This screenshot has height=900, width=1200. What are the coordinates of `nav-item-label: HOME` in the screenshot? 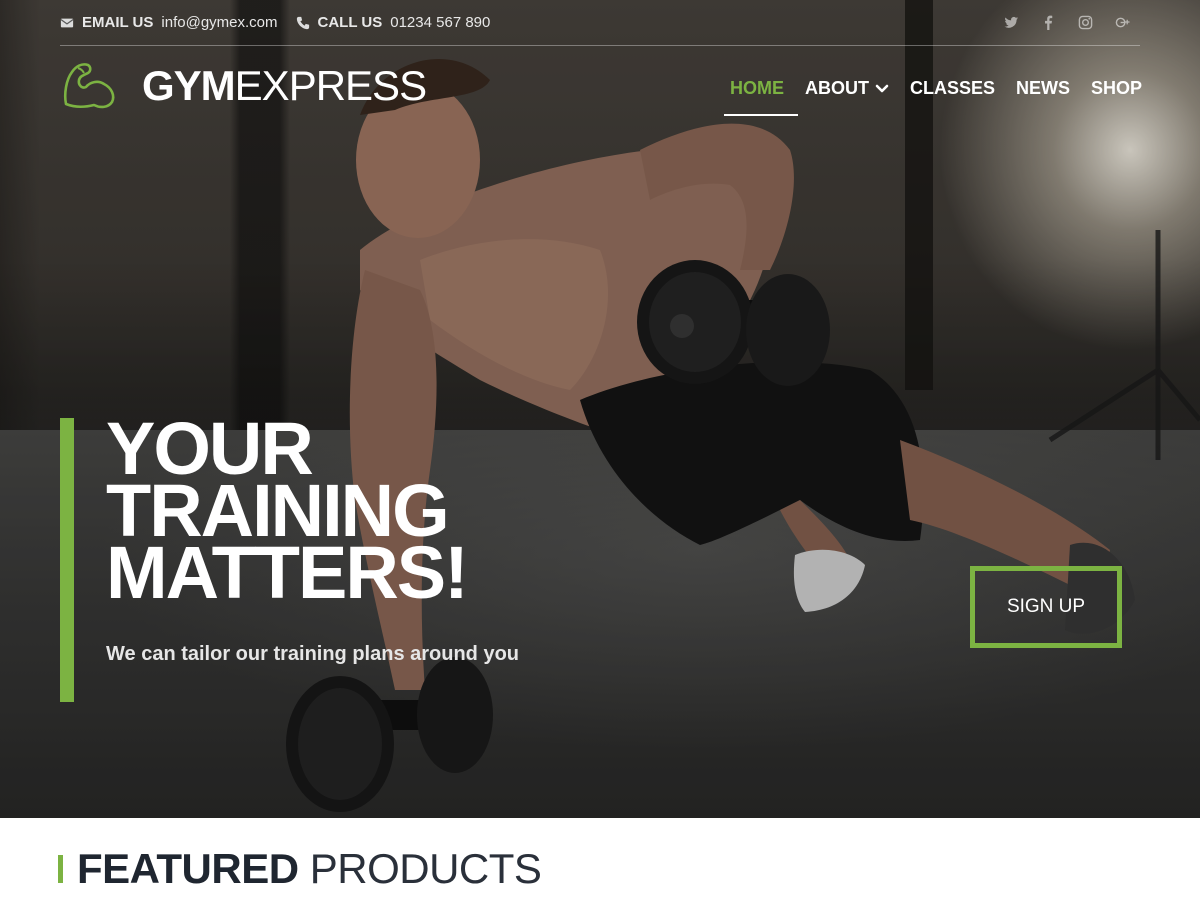 It's located at (756, 88).